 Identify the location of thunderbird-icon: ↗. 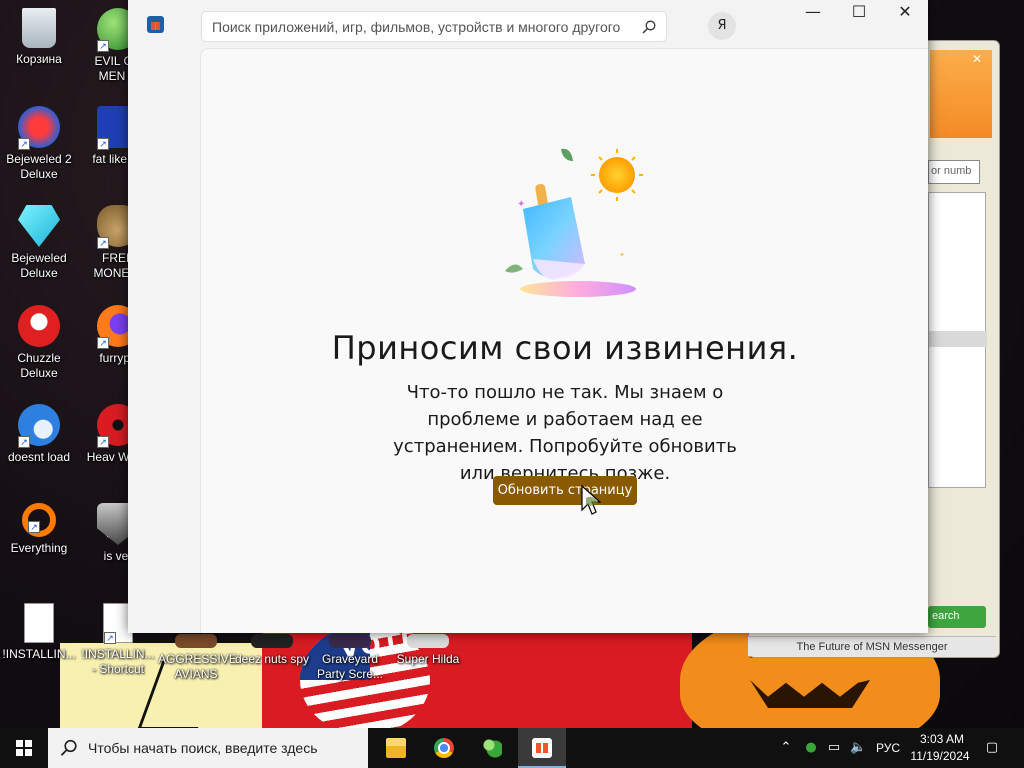
(39, 426).